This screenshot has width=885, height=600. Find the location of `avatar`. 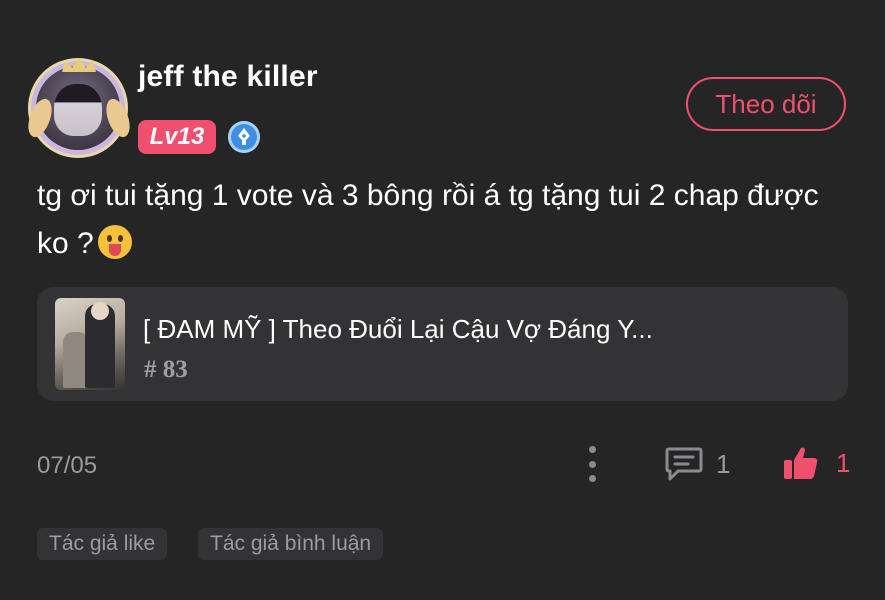

avatar is located at coordinates (79, 105).